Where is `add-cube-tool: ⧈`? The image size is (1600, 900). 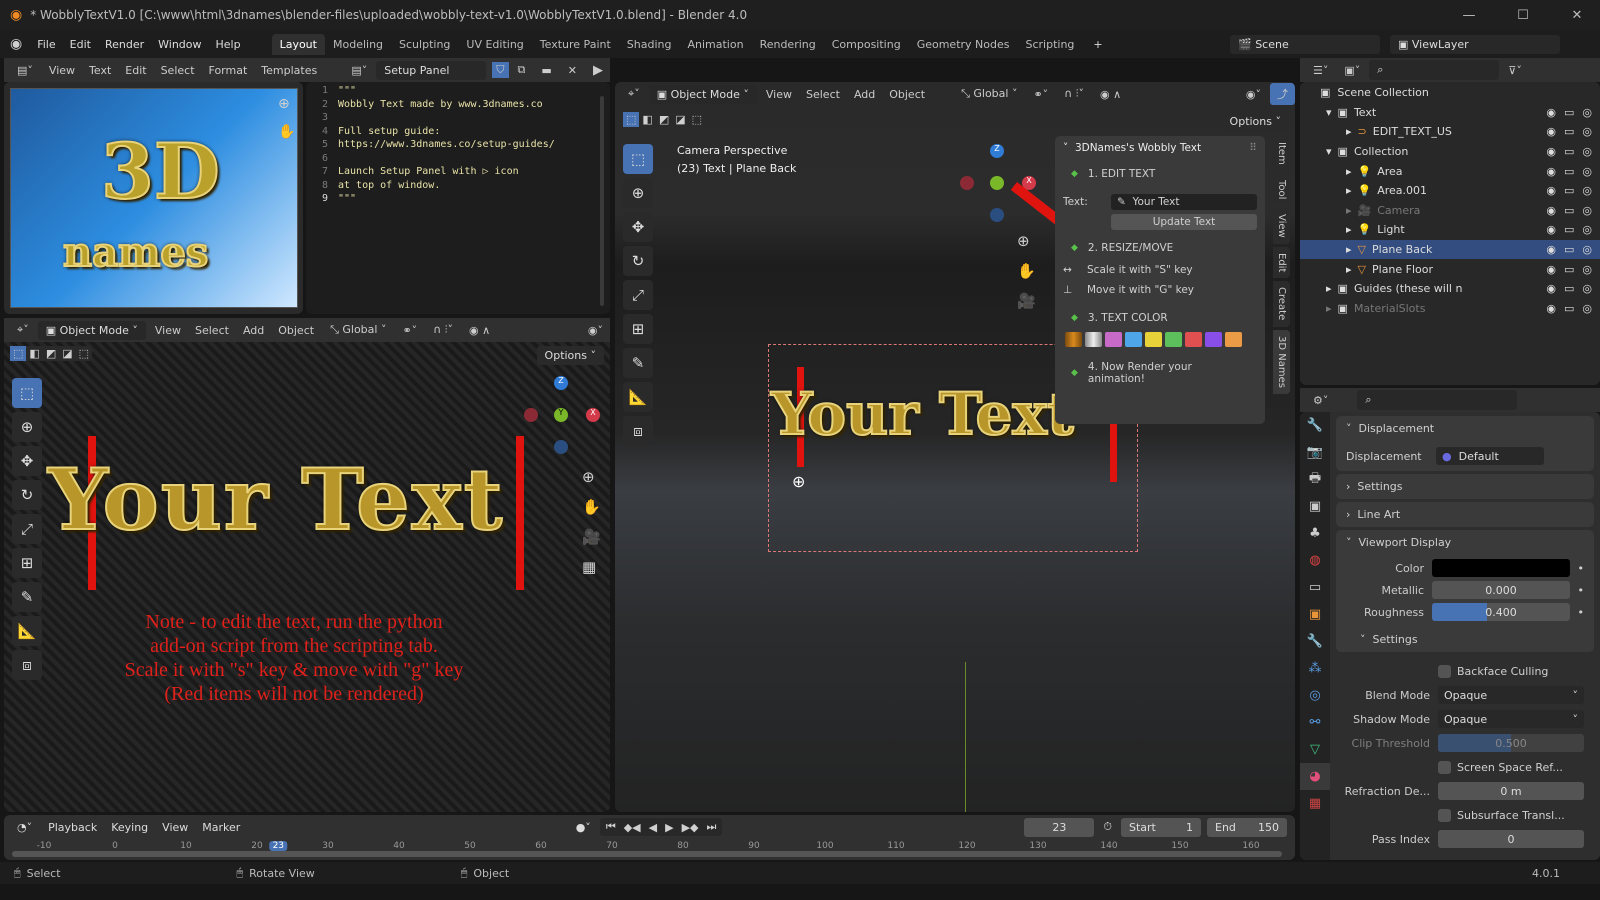
add-cube-tool: ⧈ is located at coordinates (638, 431).